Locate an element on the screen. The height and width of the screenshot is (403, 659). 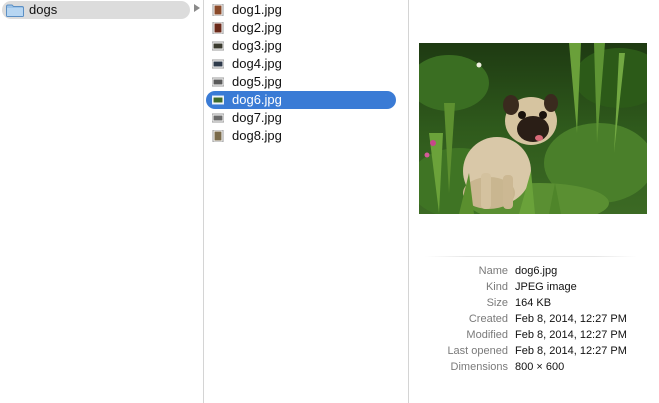
info-key: Kind is located at coordinates (496, 287).